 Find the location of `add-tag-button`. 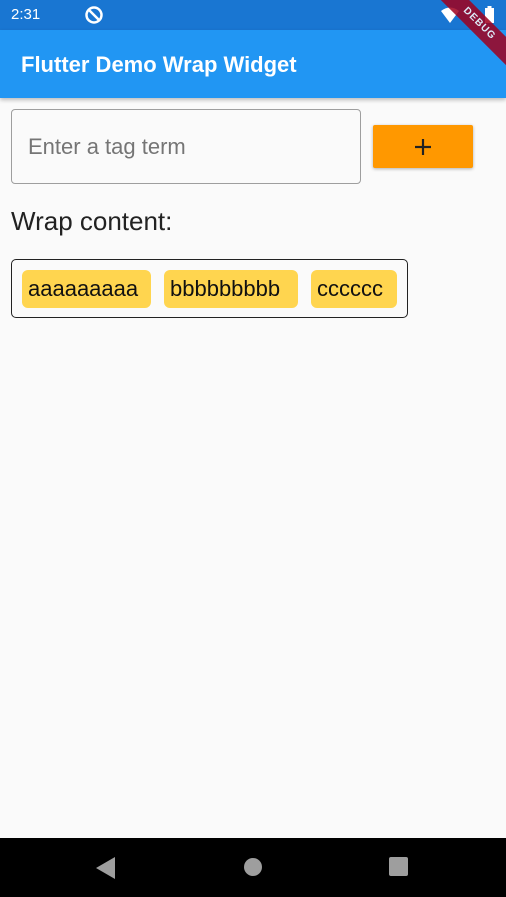

add-tag-button is located at coordinates (423, 146).